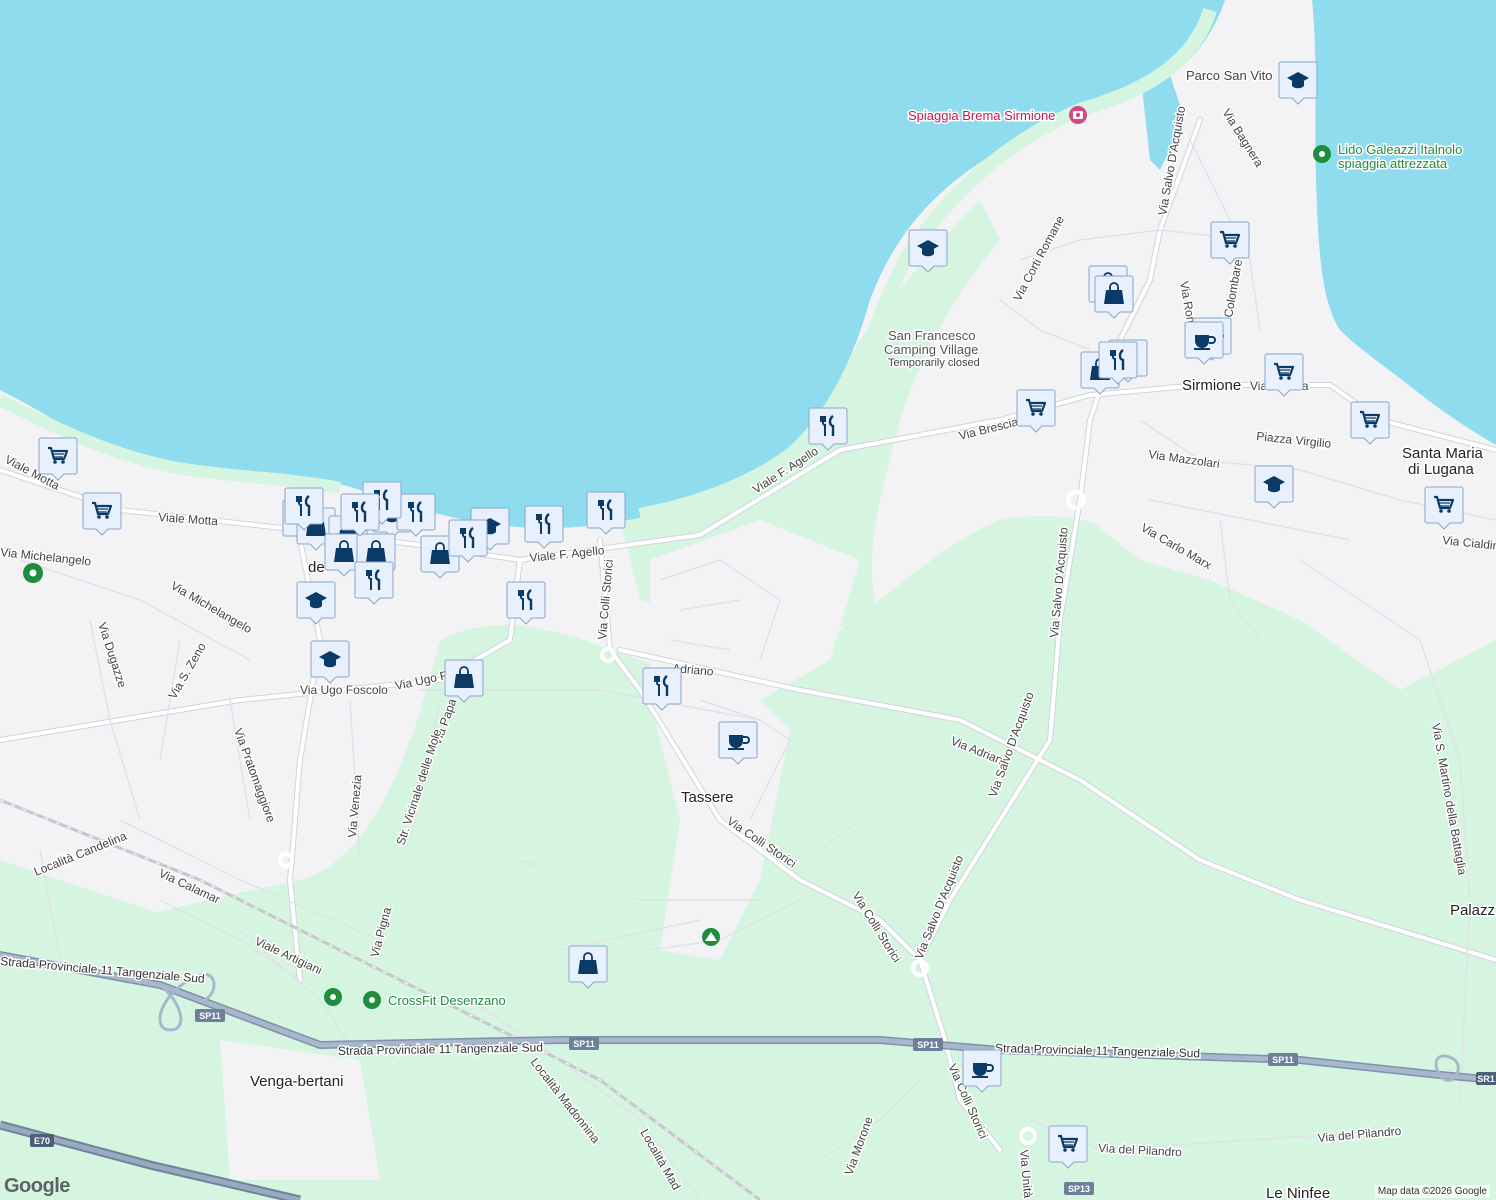  What do you see at coordinates (1400, 149) in the screenshot?
I see `poi-lido-label-1: Lido Galeazzi Italnolo` at bounding box center [1400, 149].